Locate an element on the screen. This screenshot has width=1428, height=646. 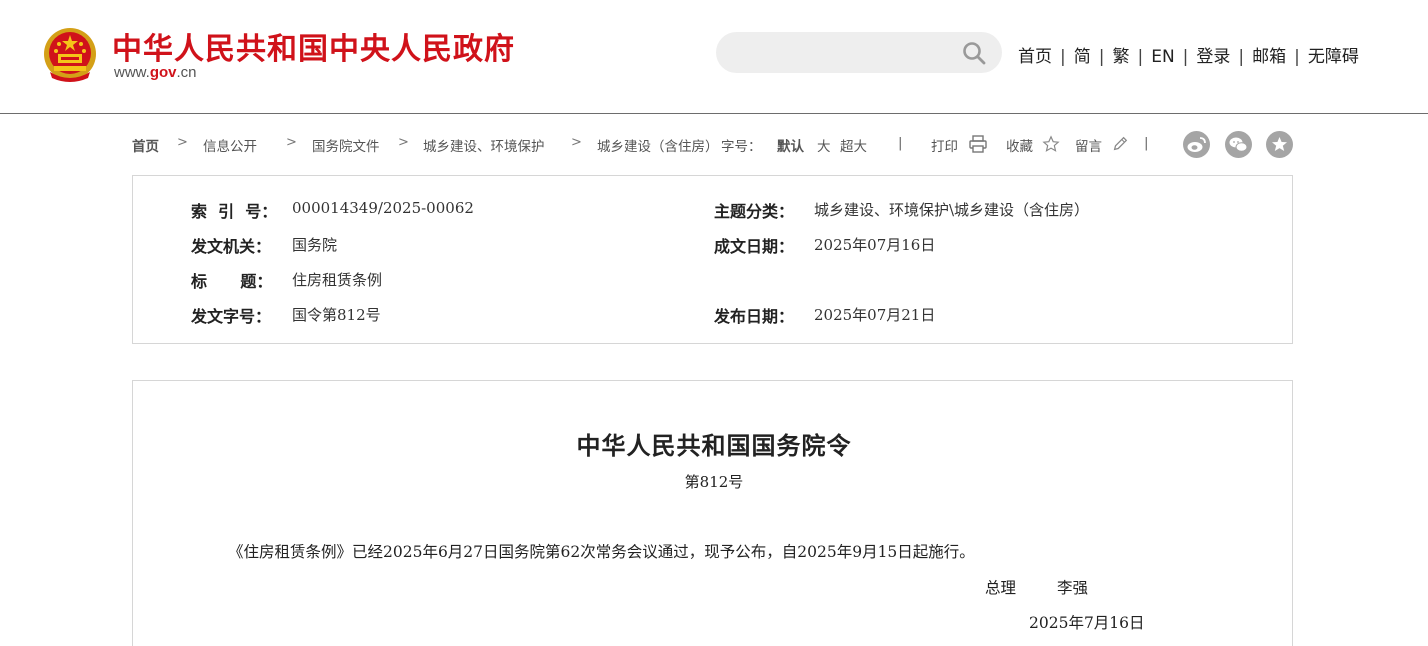
doc-number-value: 国令第812号 is located at coordinates (336, 315).